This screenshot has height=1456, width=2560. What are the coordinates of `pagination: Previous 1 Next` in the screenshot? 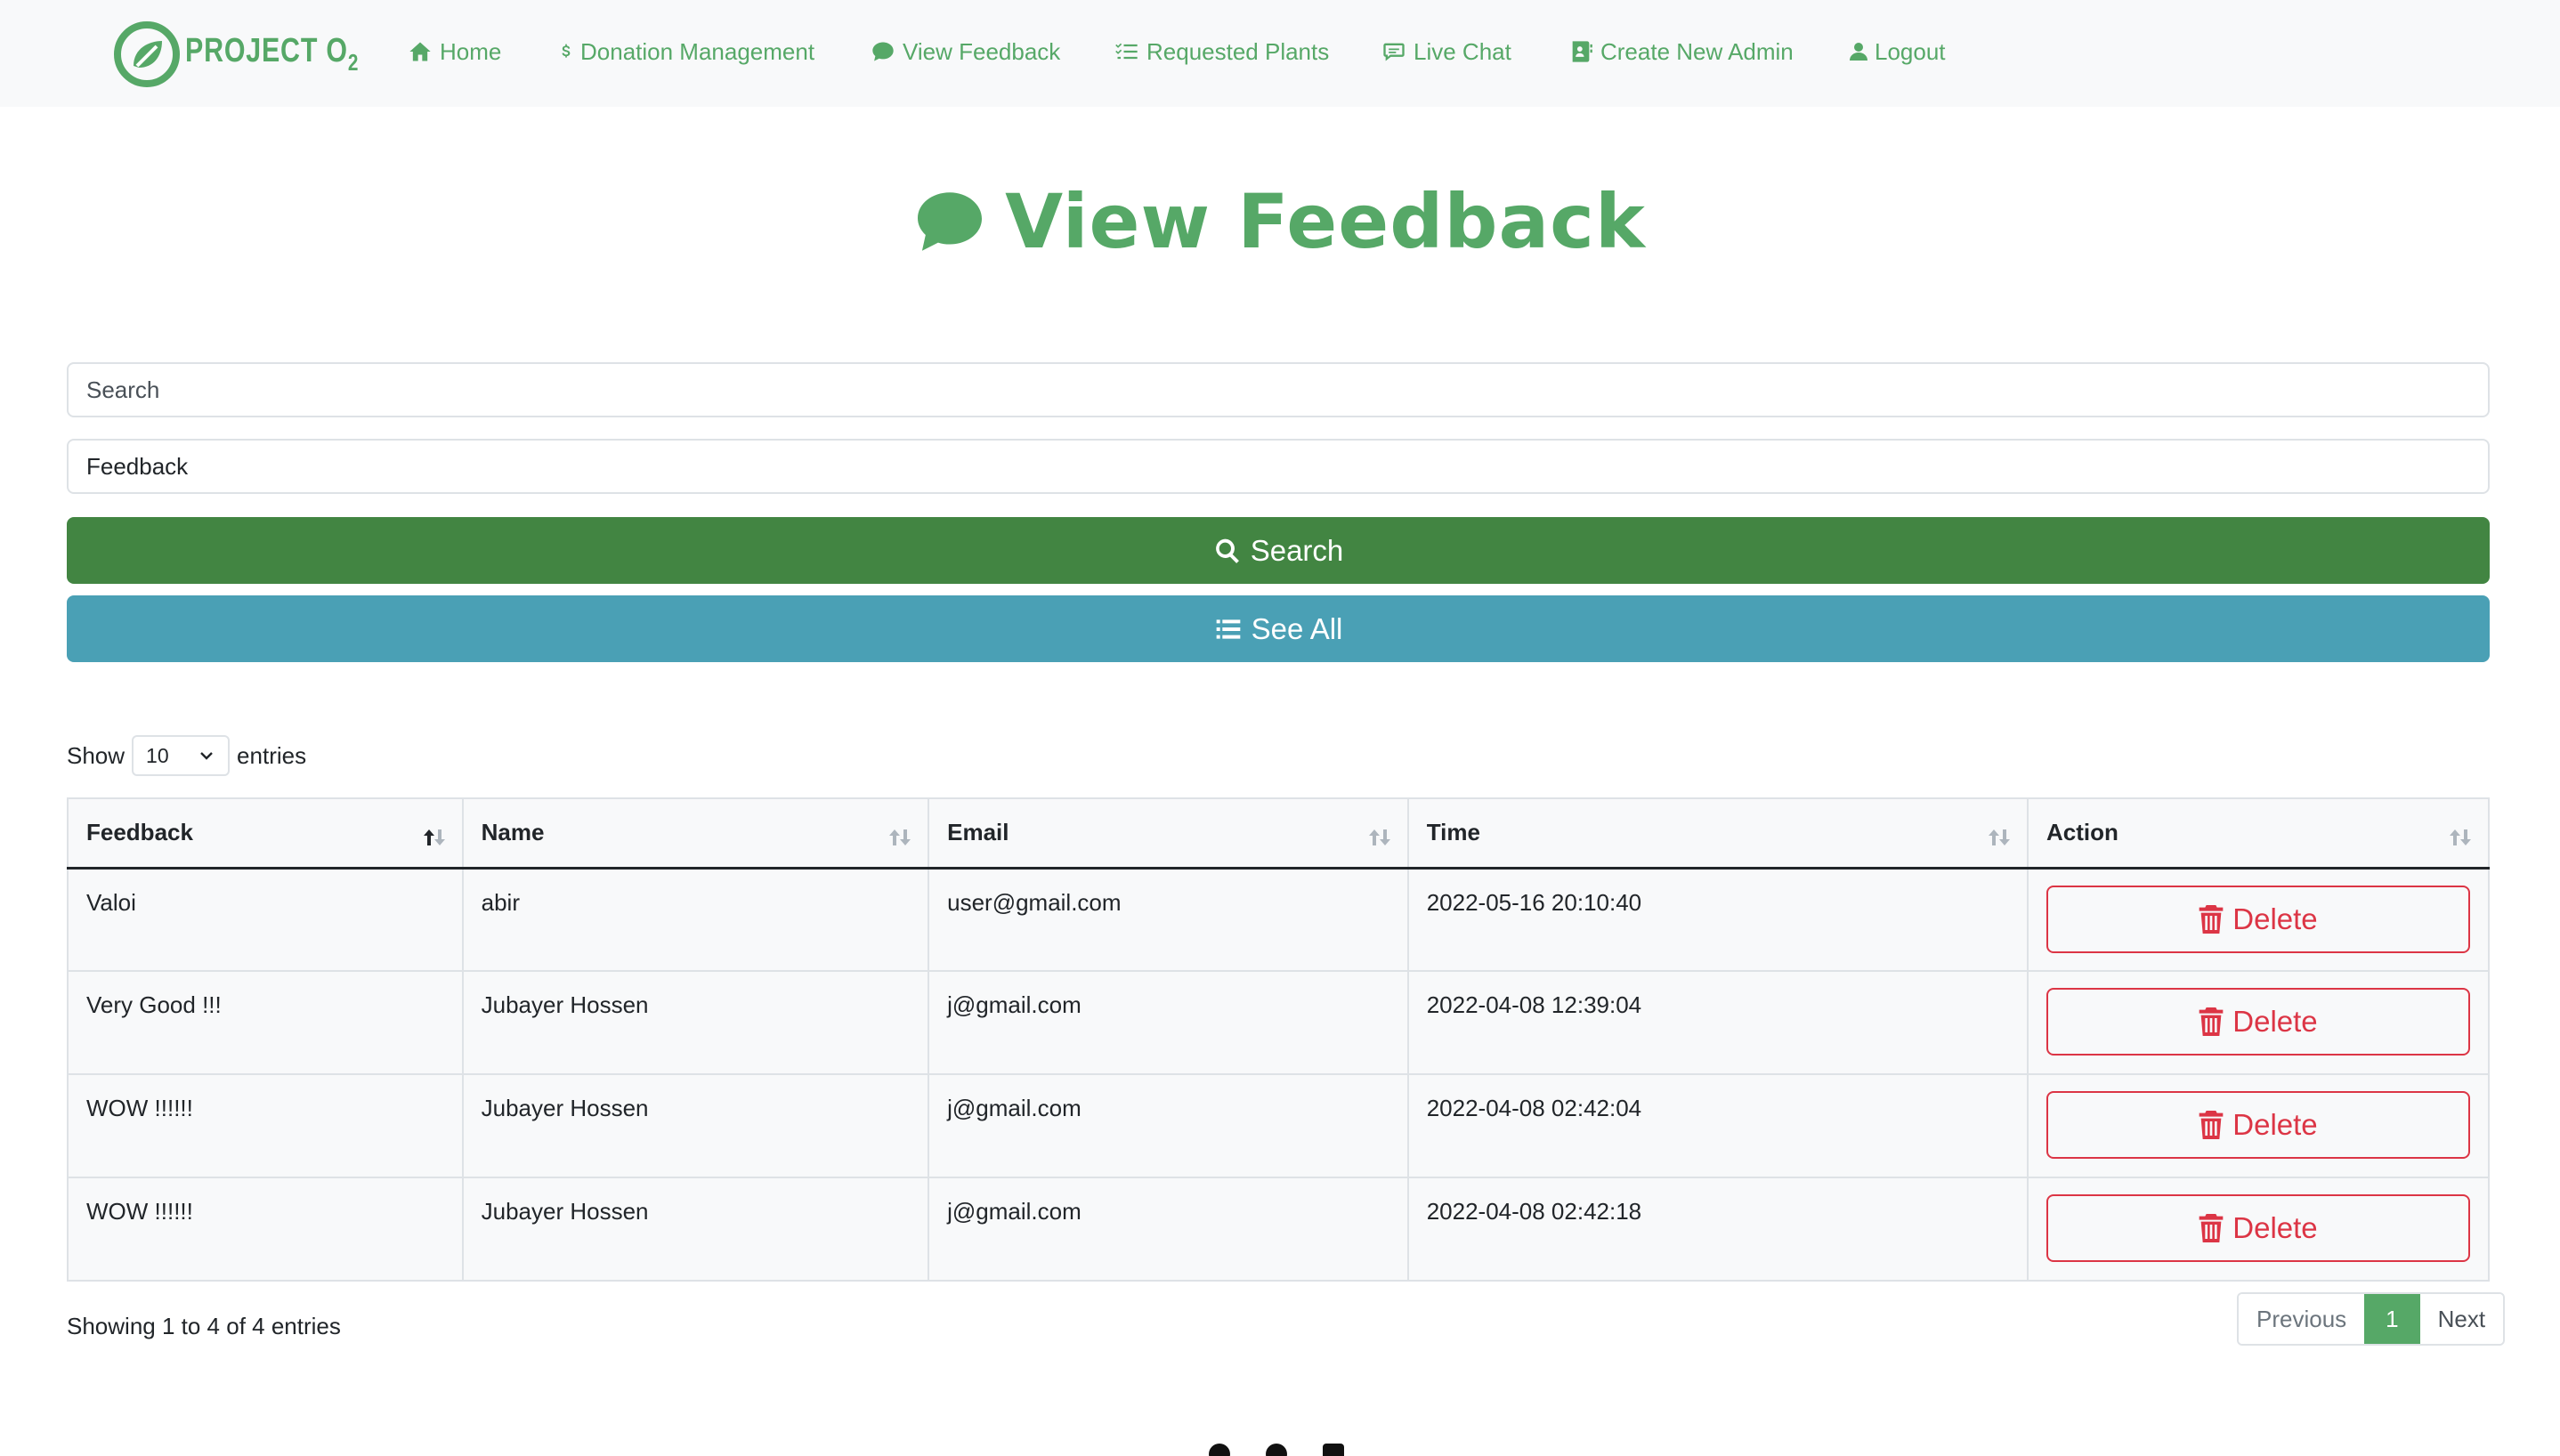 It's located at (2371, 1319).